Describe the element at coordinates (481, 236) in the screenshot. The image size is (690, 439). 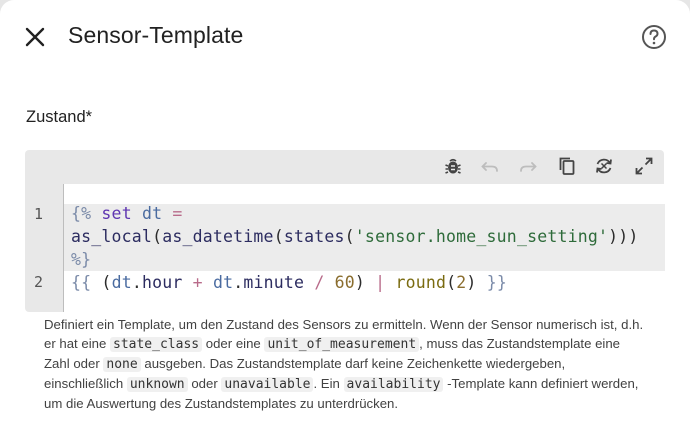
I see `tok: 'sensor.home_sun_setting'` at that location.